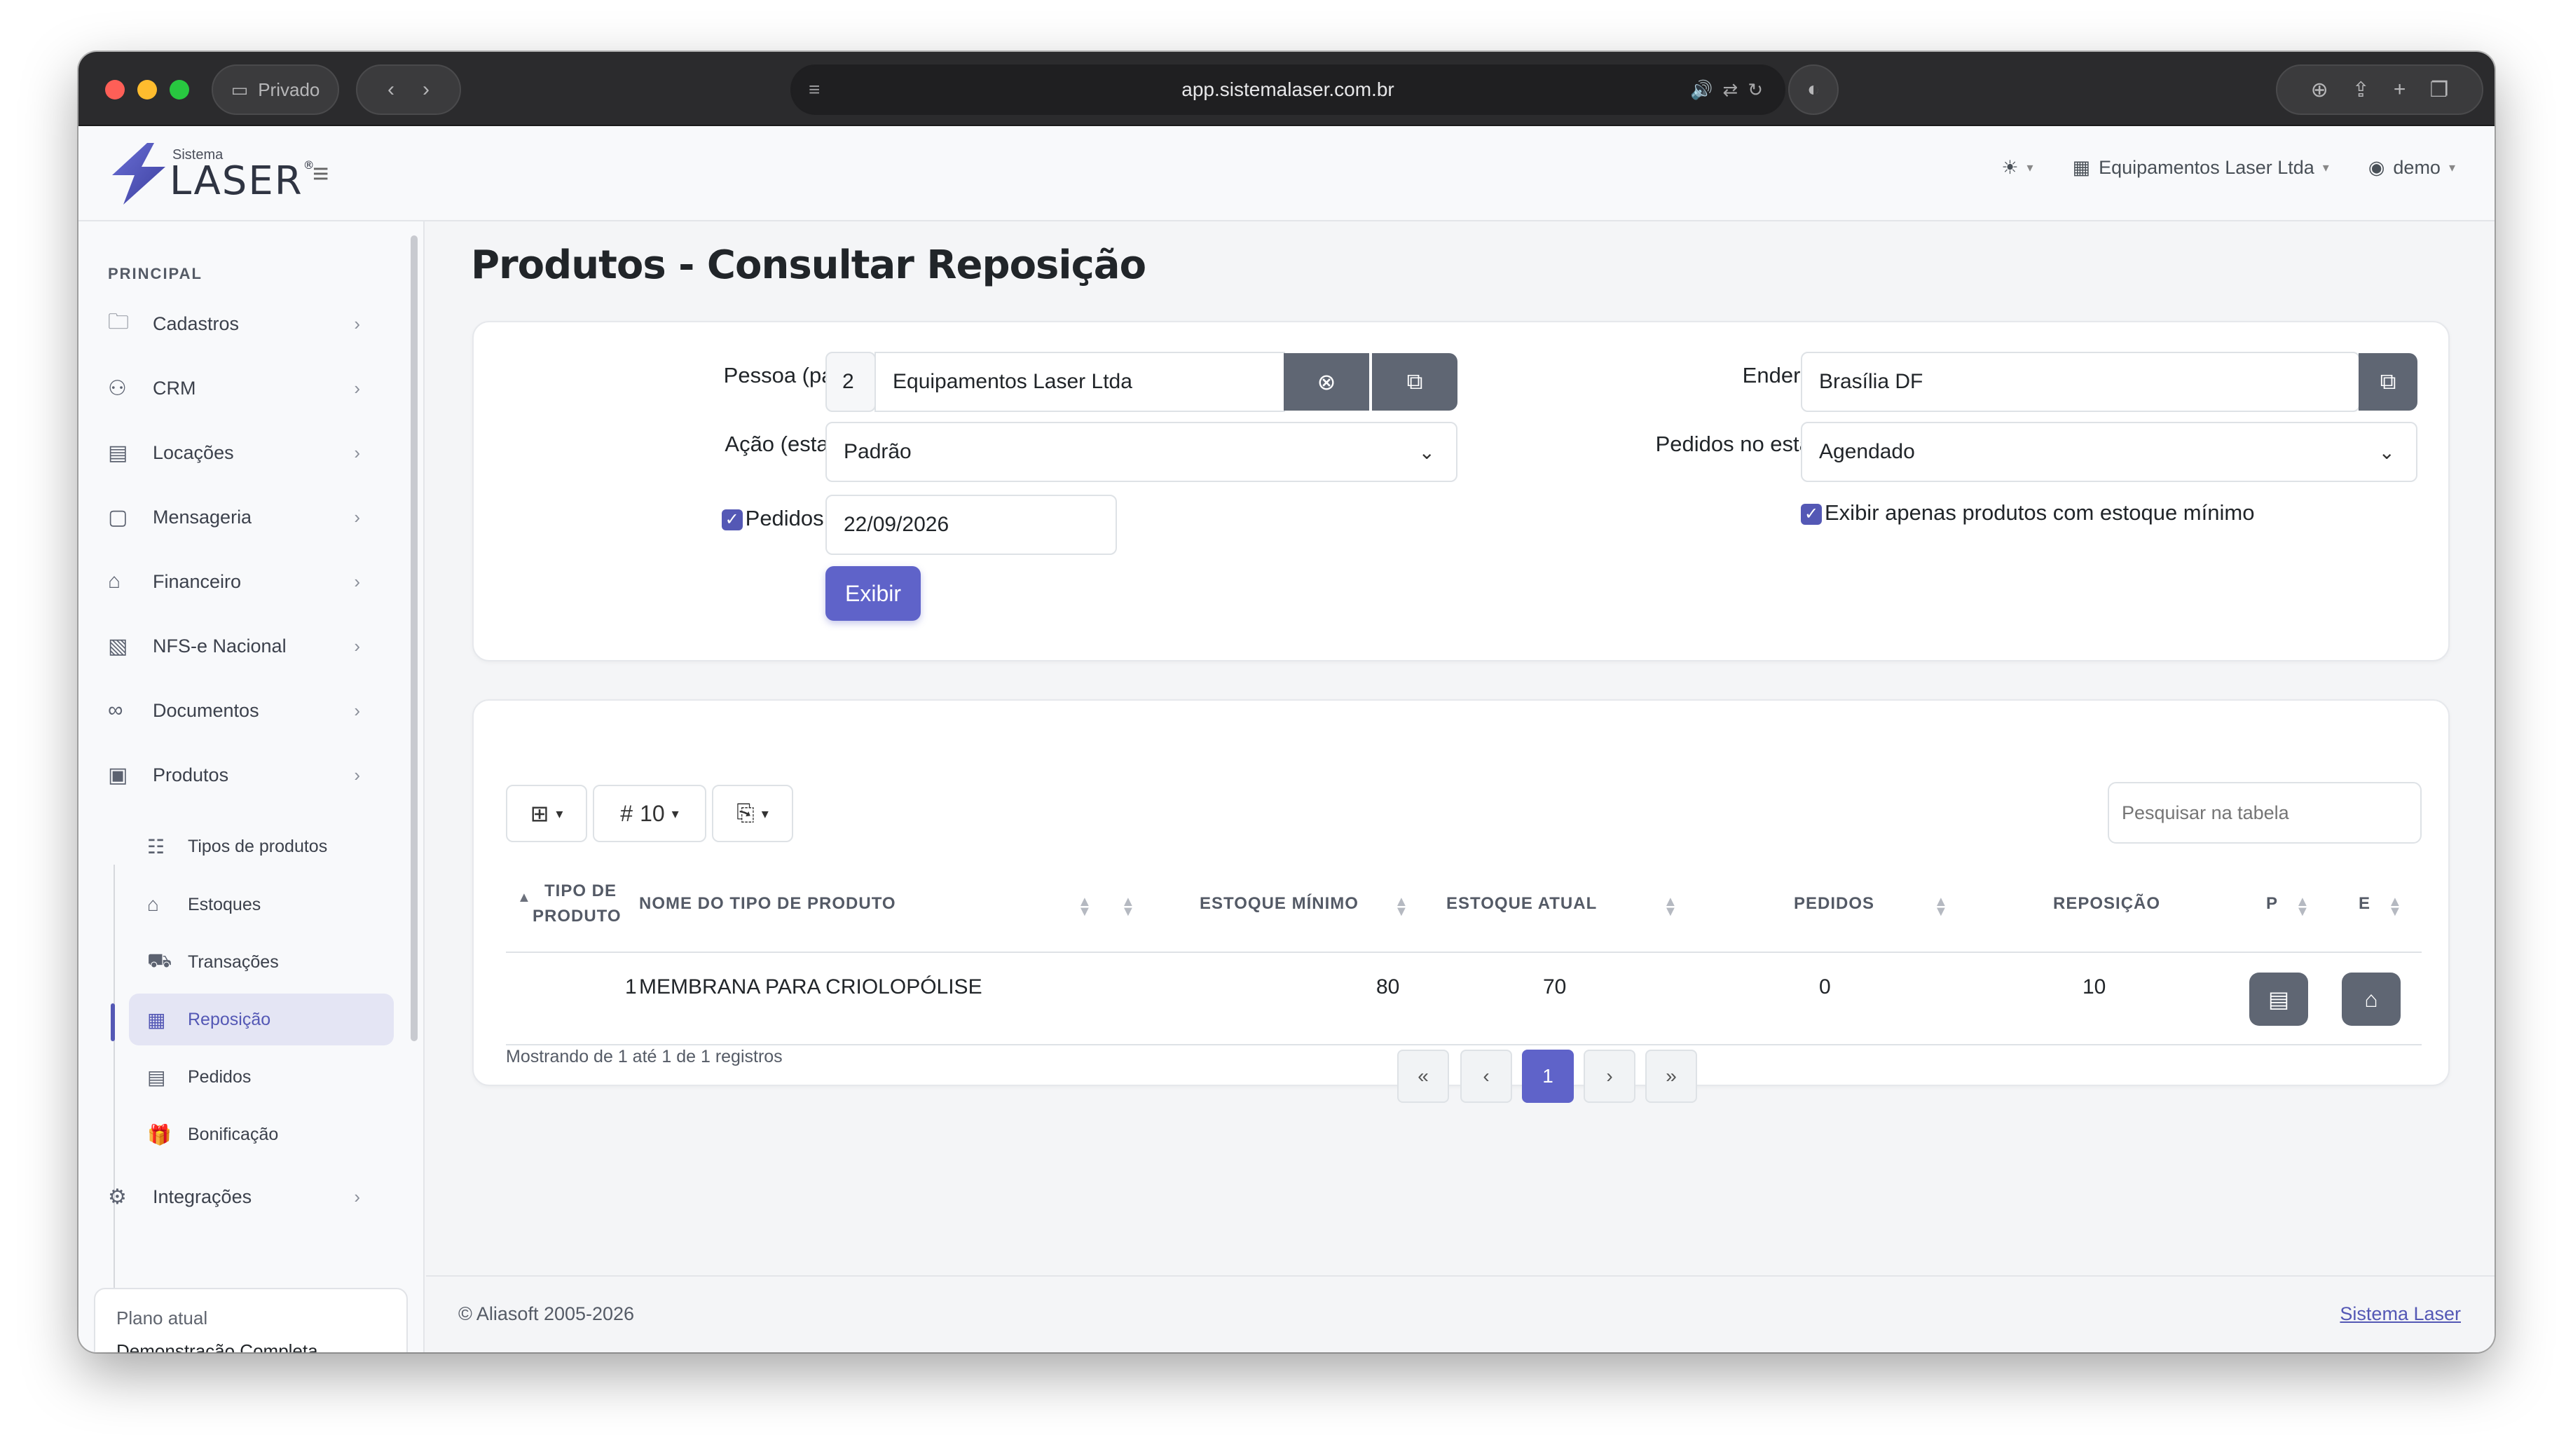 The width and height of the screenshot is (2573, 1456). Describe the element at coordinates (814, 89) in the screenshot. I see `page-menu-icon: ≡` at that location.